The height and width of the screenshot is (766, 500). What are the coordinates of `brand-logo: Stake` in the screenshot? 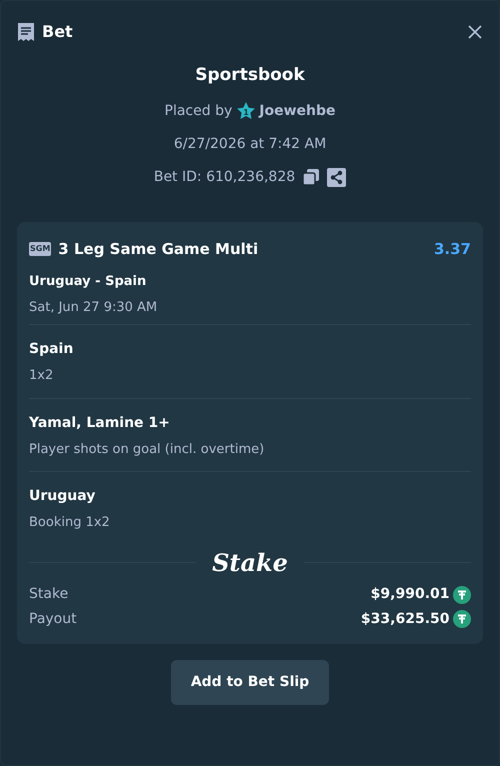 It's located at (250, 562).